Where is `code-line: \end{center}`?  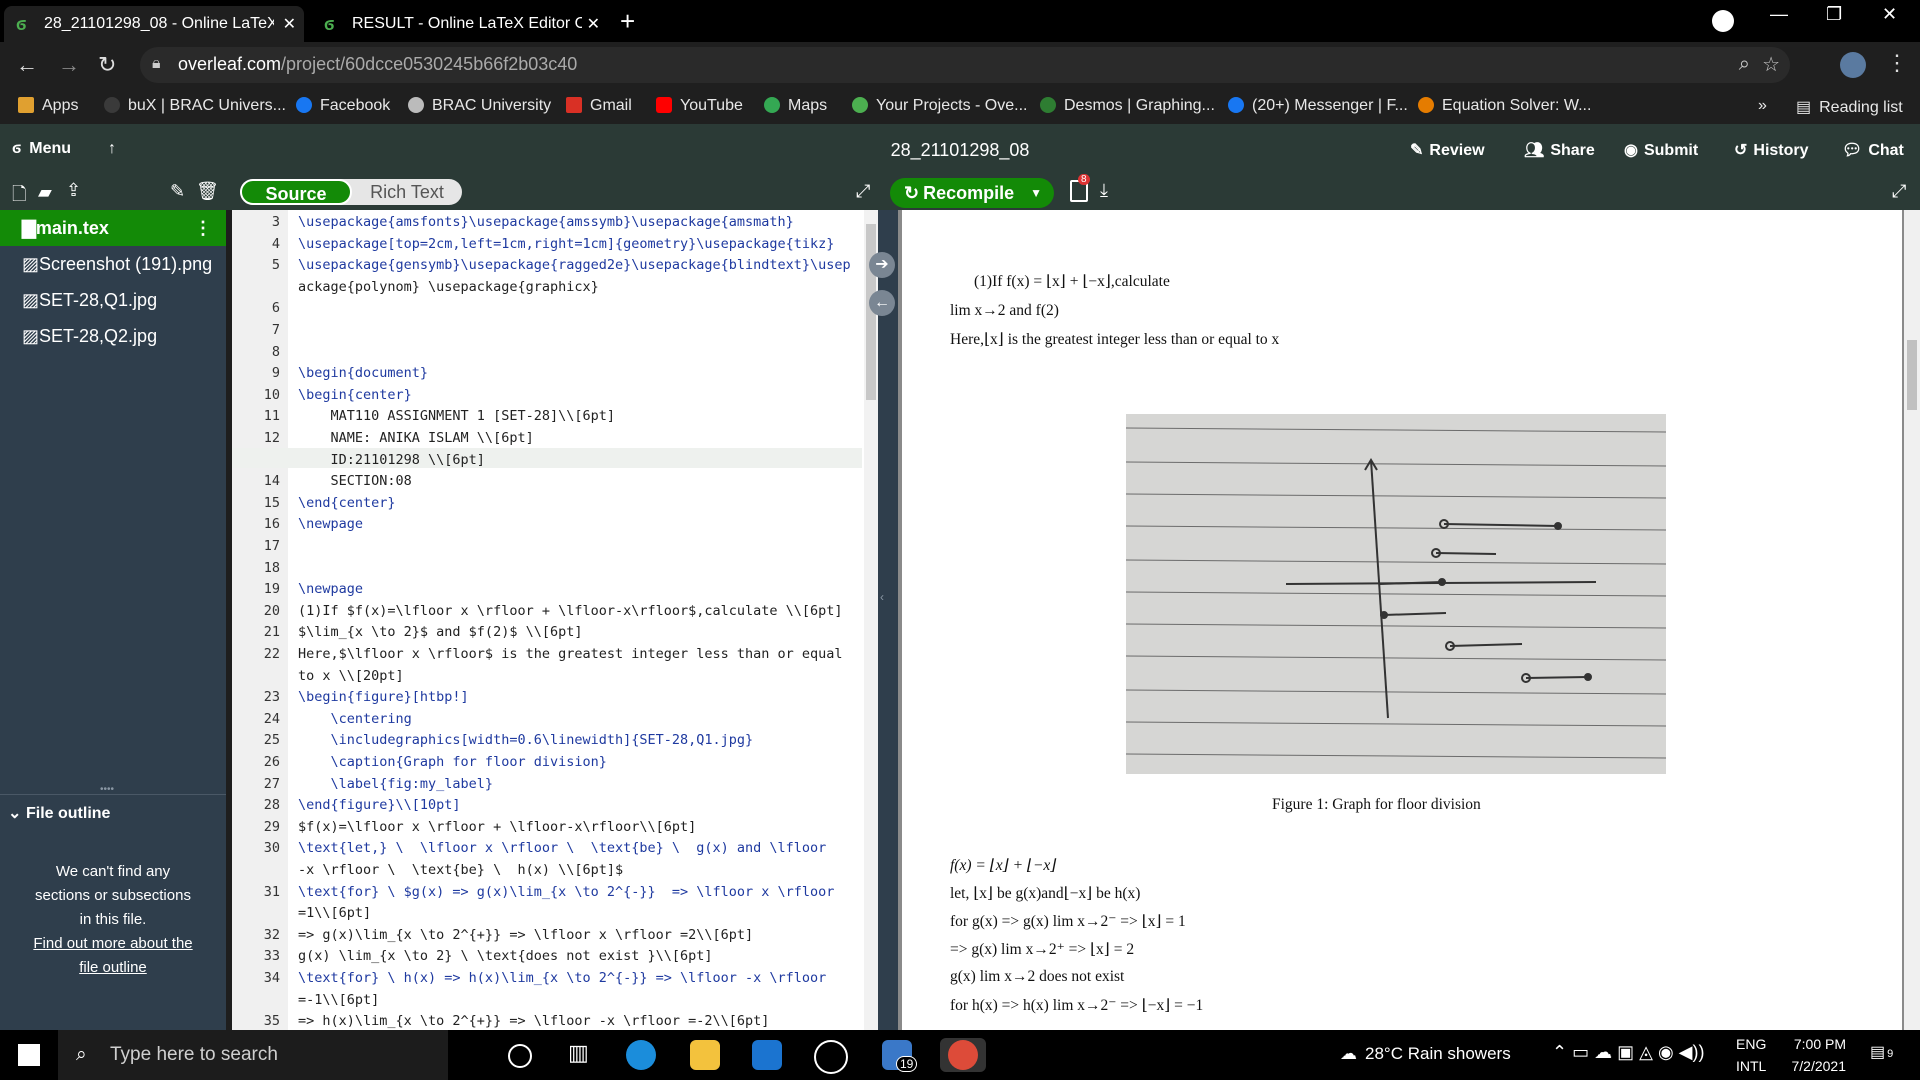 code-line: \end{center} is located at coordinates (347, 503).